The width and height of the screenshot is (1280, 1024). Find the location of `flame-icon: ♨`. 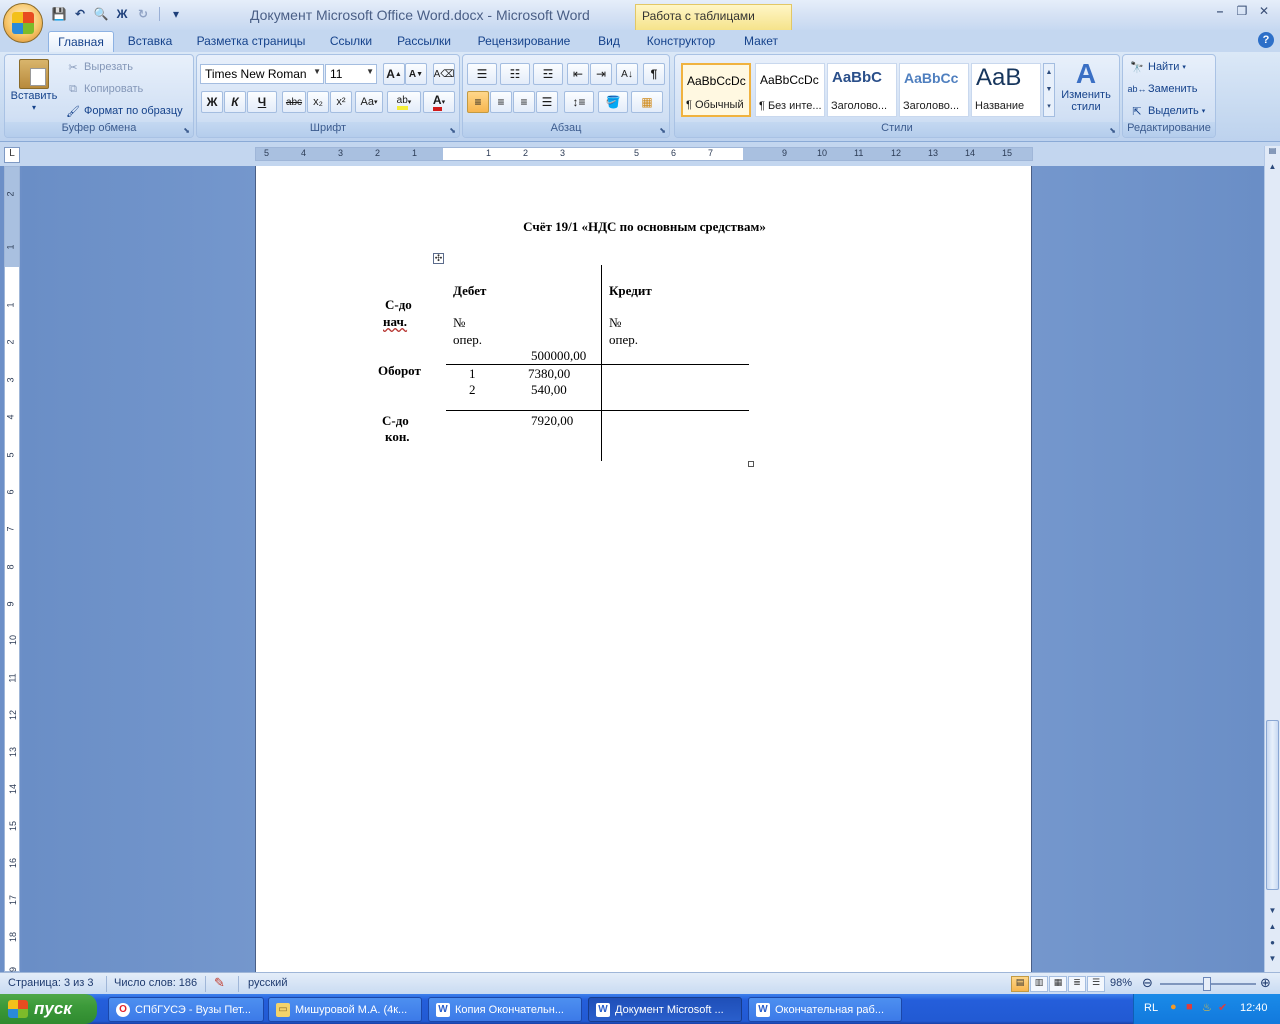

flame-icon: ♨ is located at coordinates (1207, 1007).